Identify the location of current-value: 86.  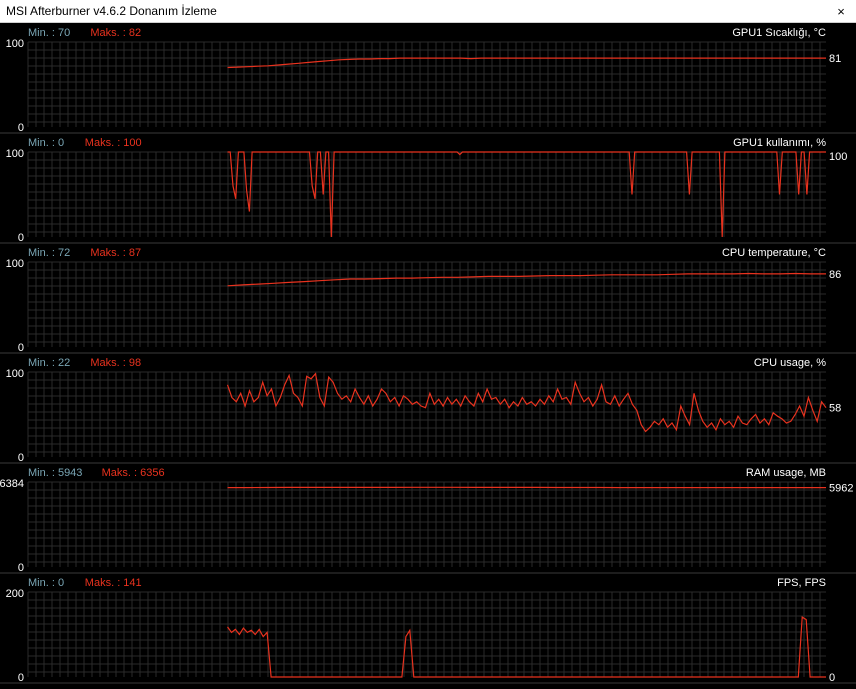
(835, 275).